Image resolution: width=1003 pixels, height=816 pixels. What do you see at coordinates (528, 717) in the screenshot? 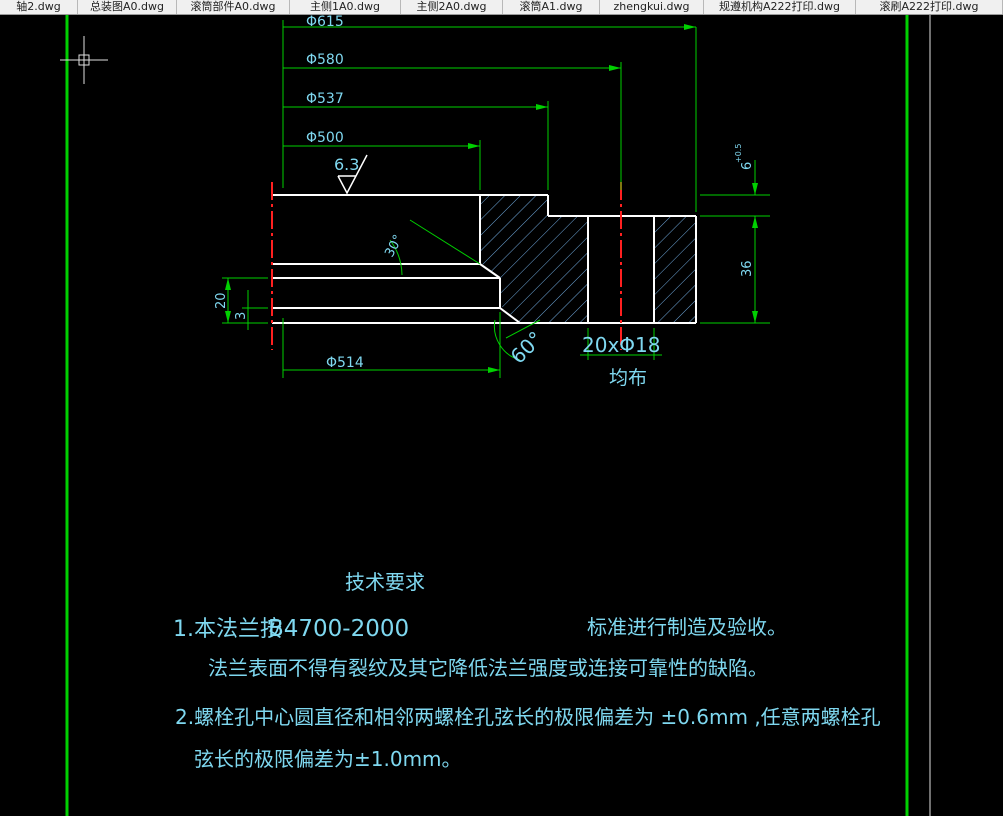
I see `tech-line3: 2.螺栓孔中心圆直径和相邻两螺栓孔弦长的极限偏差为 ±0.6mm ,任意两螺栓孔` at bounding box center [528, 717].